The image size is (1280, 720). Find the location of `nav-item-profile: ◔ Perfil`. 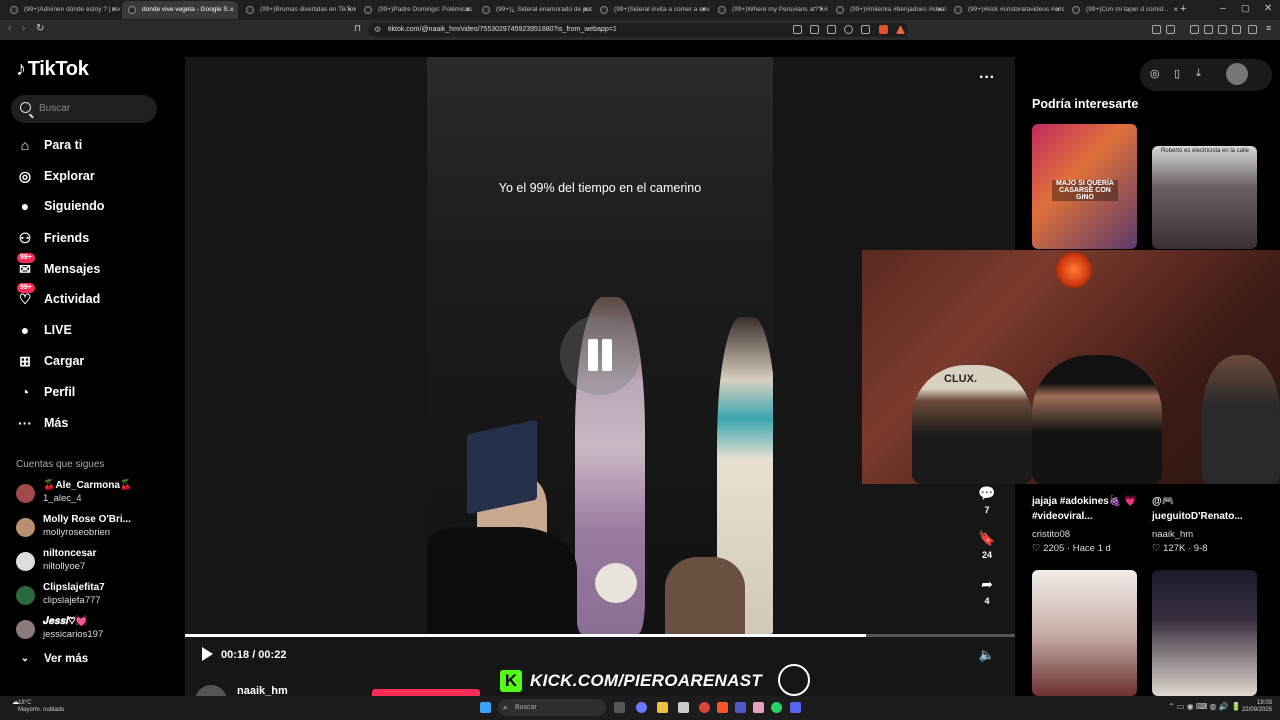

nav-item-profile: ◔ Perfil is located at coordinates (96, 392).